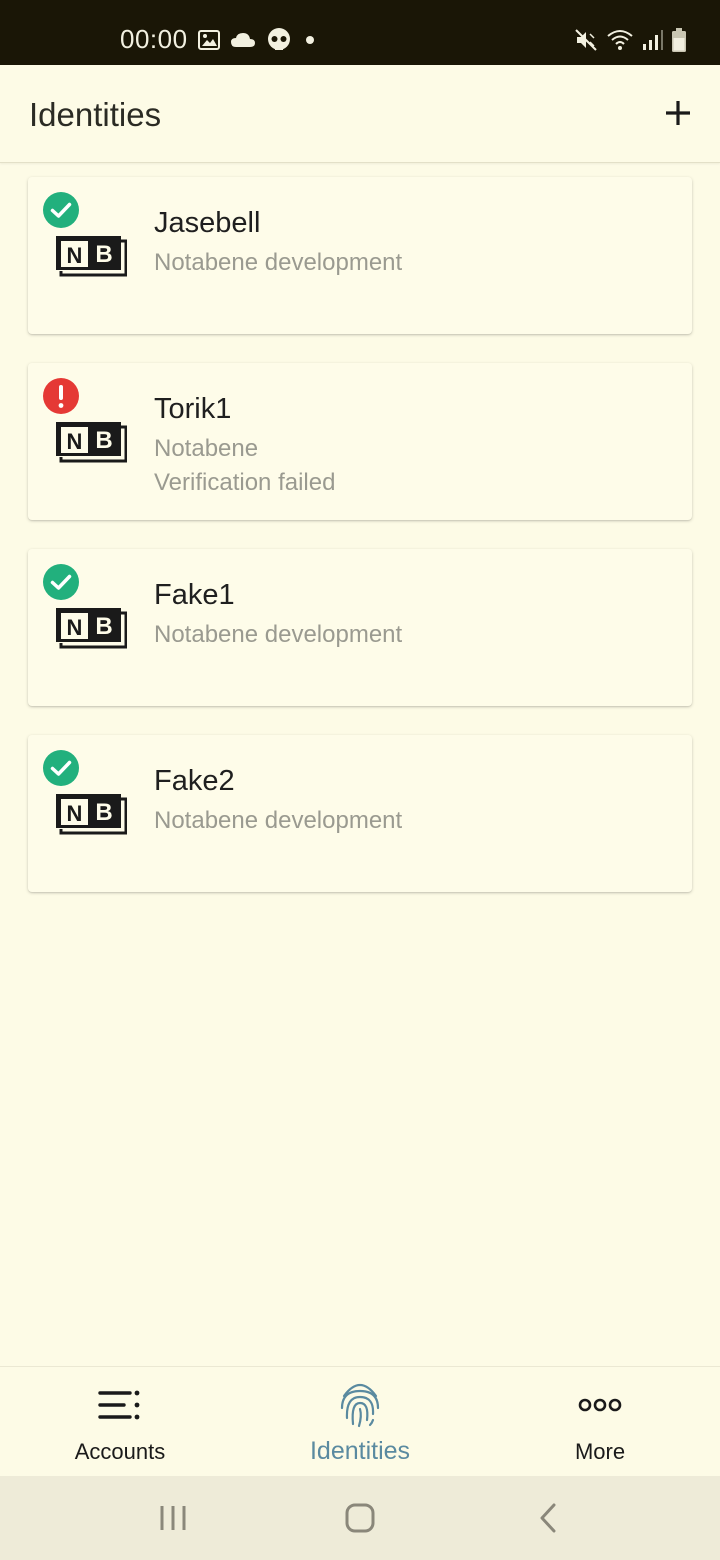 This screenshot has width=720, height=1560. I want to click on recents-button, so click(173, 1520).